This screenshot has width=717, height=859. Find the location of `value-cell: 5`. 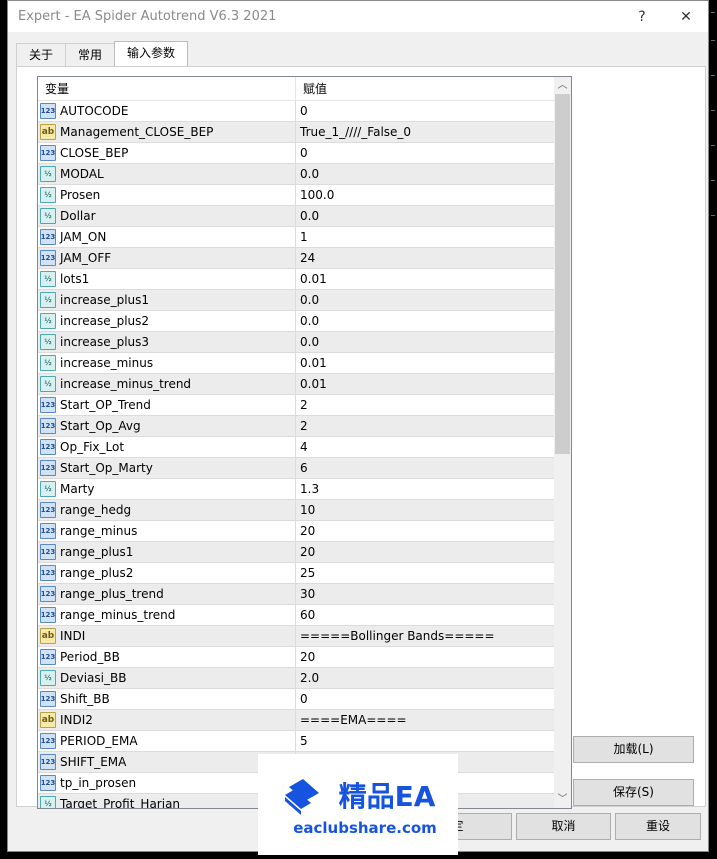

value-cell: 5 is located at coordinates (302, 741).